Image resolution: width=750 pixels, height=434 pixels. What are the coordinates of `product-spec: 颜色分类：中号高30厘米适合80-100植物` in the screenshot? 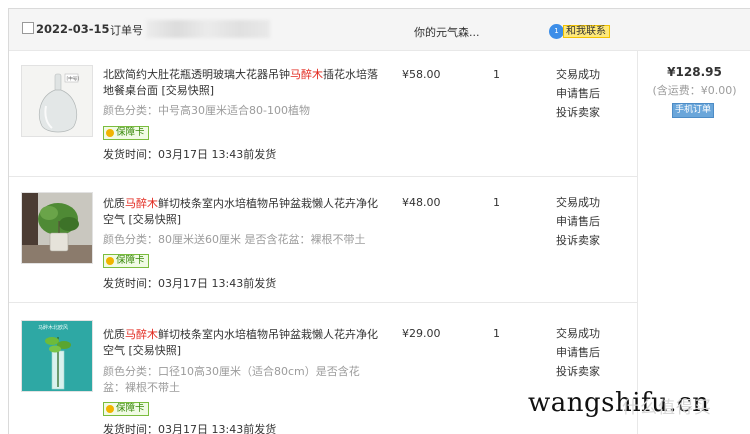 It's located at (206, 110).